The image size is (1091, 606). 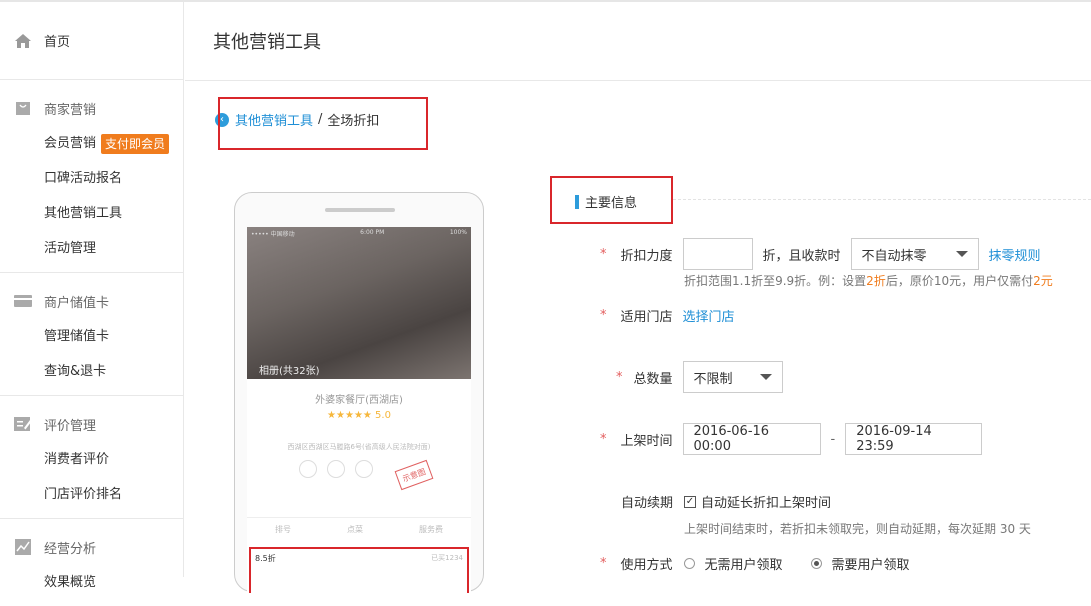 I want to click on sidebar-item-label: 活动管理, so click(x=70, y=248).